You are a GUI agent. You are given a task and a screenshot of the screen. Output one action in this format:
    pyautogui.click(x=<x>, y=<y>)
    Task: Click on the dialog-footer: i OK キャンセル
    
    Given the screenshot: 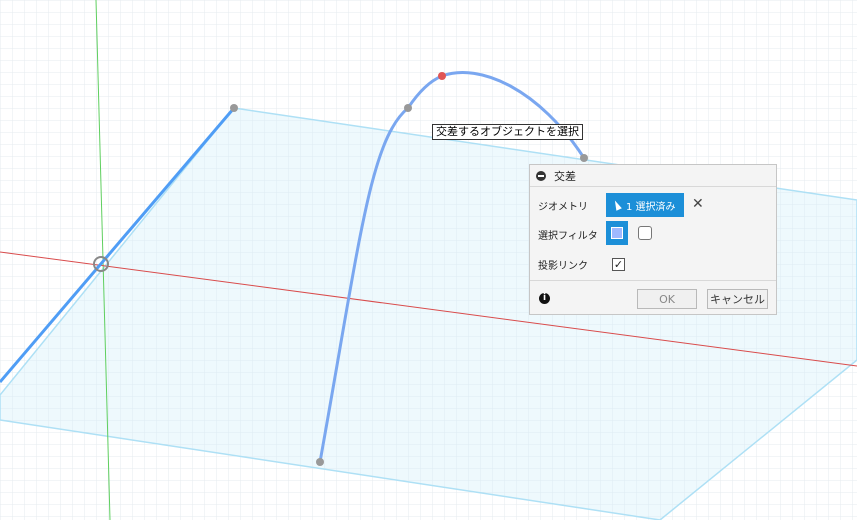 What is the action you would take?
    pyautogui.click(x=653, y=297)
    